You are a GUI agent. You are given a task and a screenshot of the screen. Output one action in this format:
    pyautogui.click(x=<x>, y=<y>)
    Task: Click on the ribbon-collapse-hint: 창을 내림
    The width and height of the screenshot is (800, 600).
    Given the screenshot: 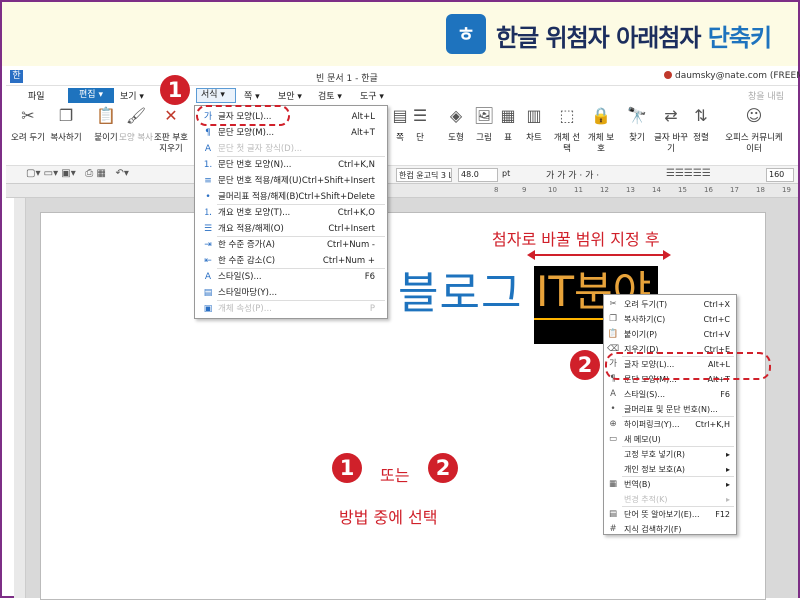 What is the action you would take?
    pyautogui.click(x=766, y=95)
    